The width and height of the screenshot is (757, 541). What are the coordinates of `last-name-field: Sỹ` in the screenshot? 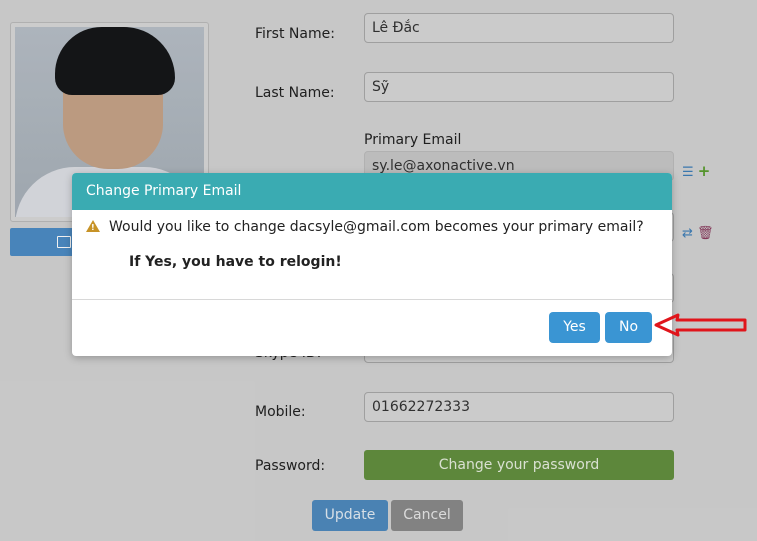 It's located at (519, 87).